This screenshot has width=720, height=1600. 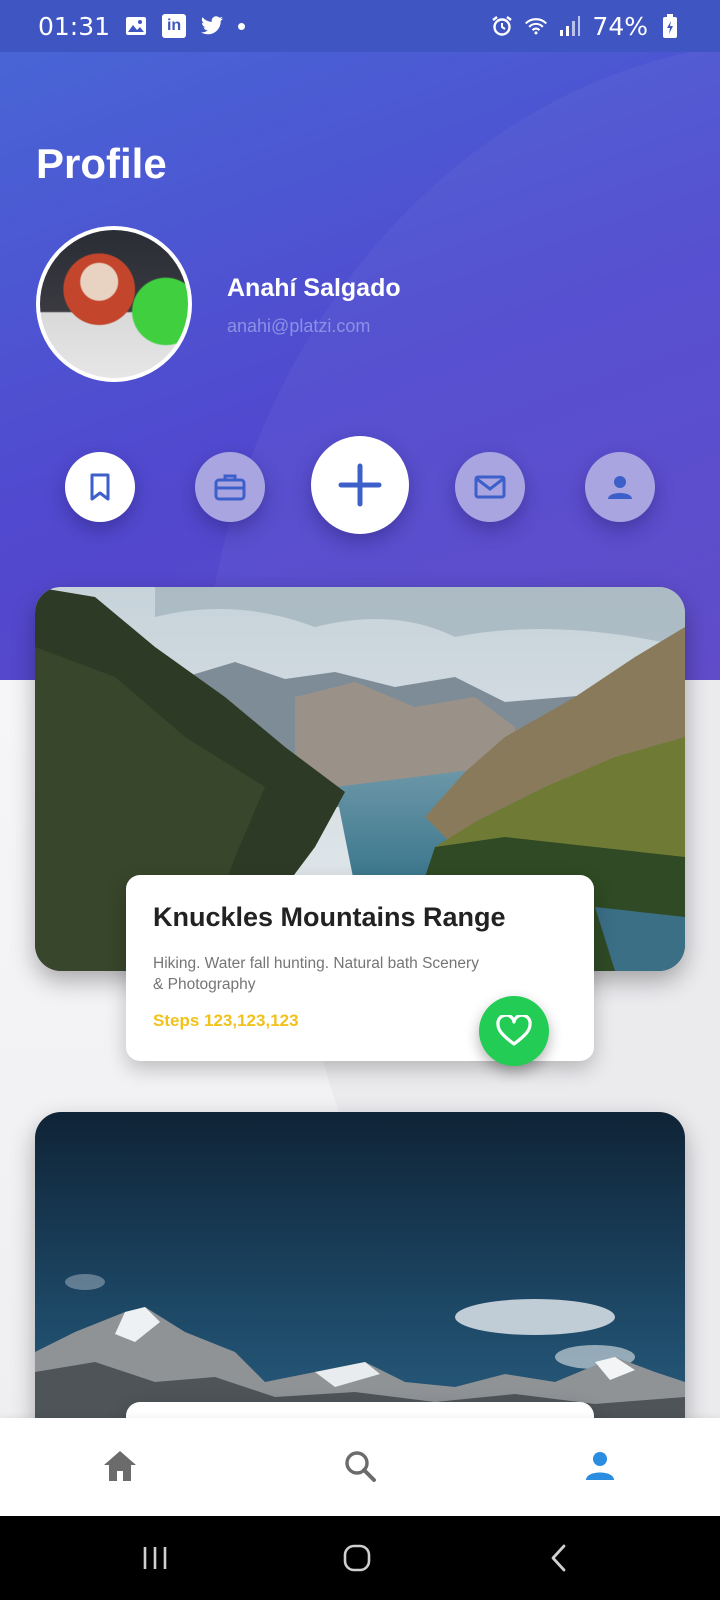 What do you see at coordinates (114, 304) in the screenshot?
I see `avatar` at bounding box center [114, 304].